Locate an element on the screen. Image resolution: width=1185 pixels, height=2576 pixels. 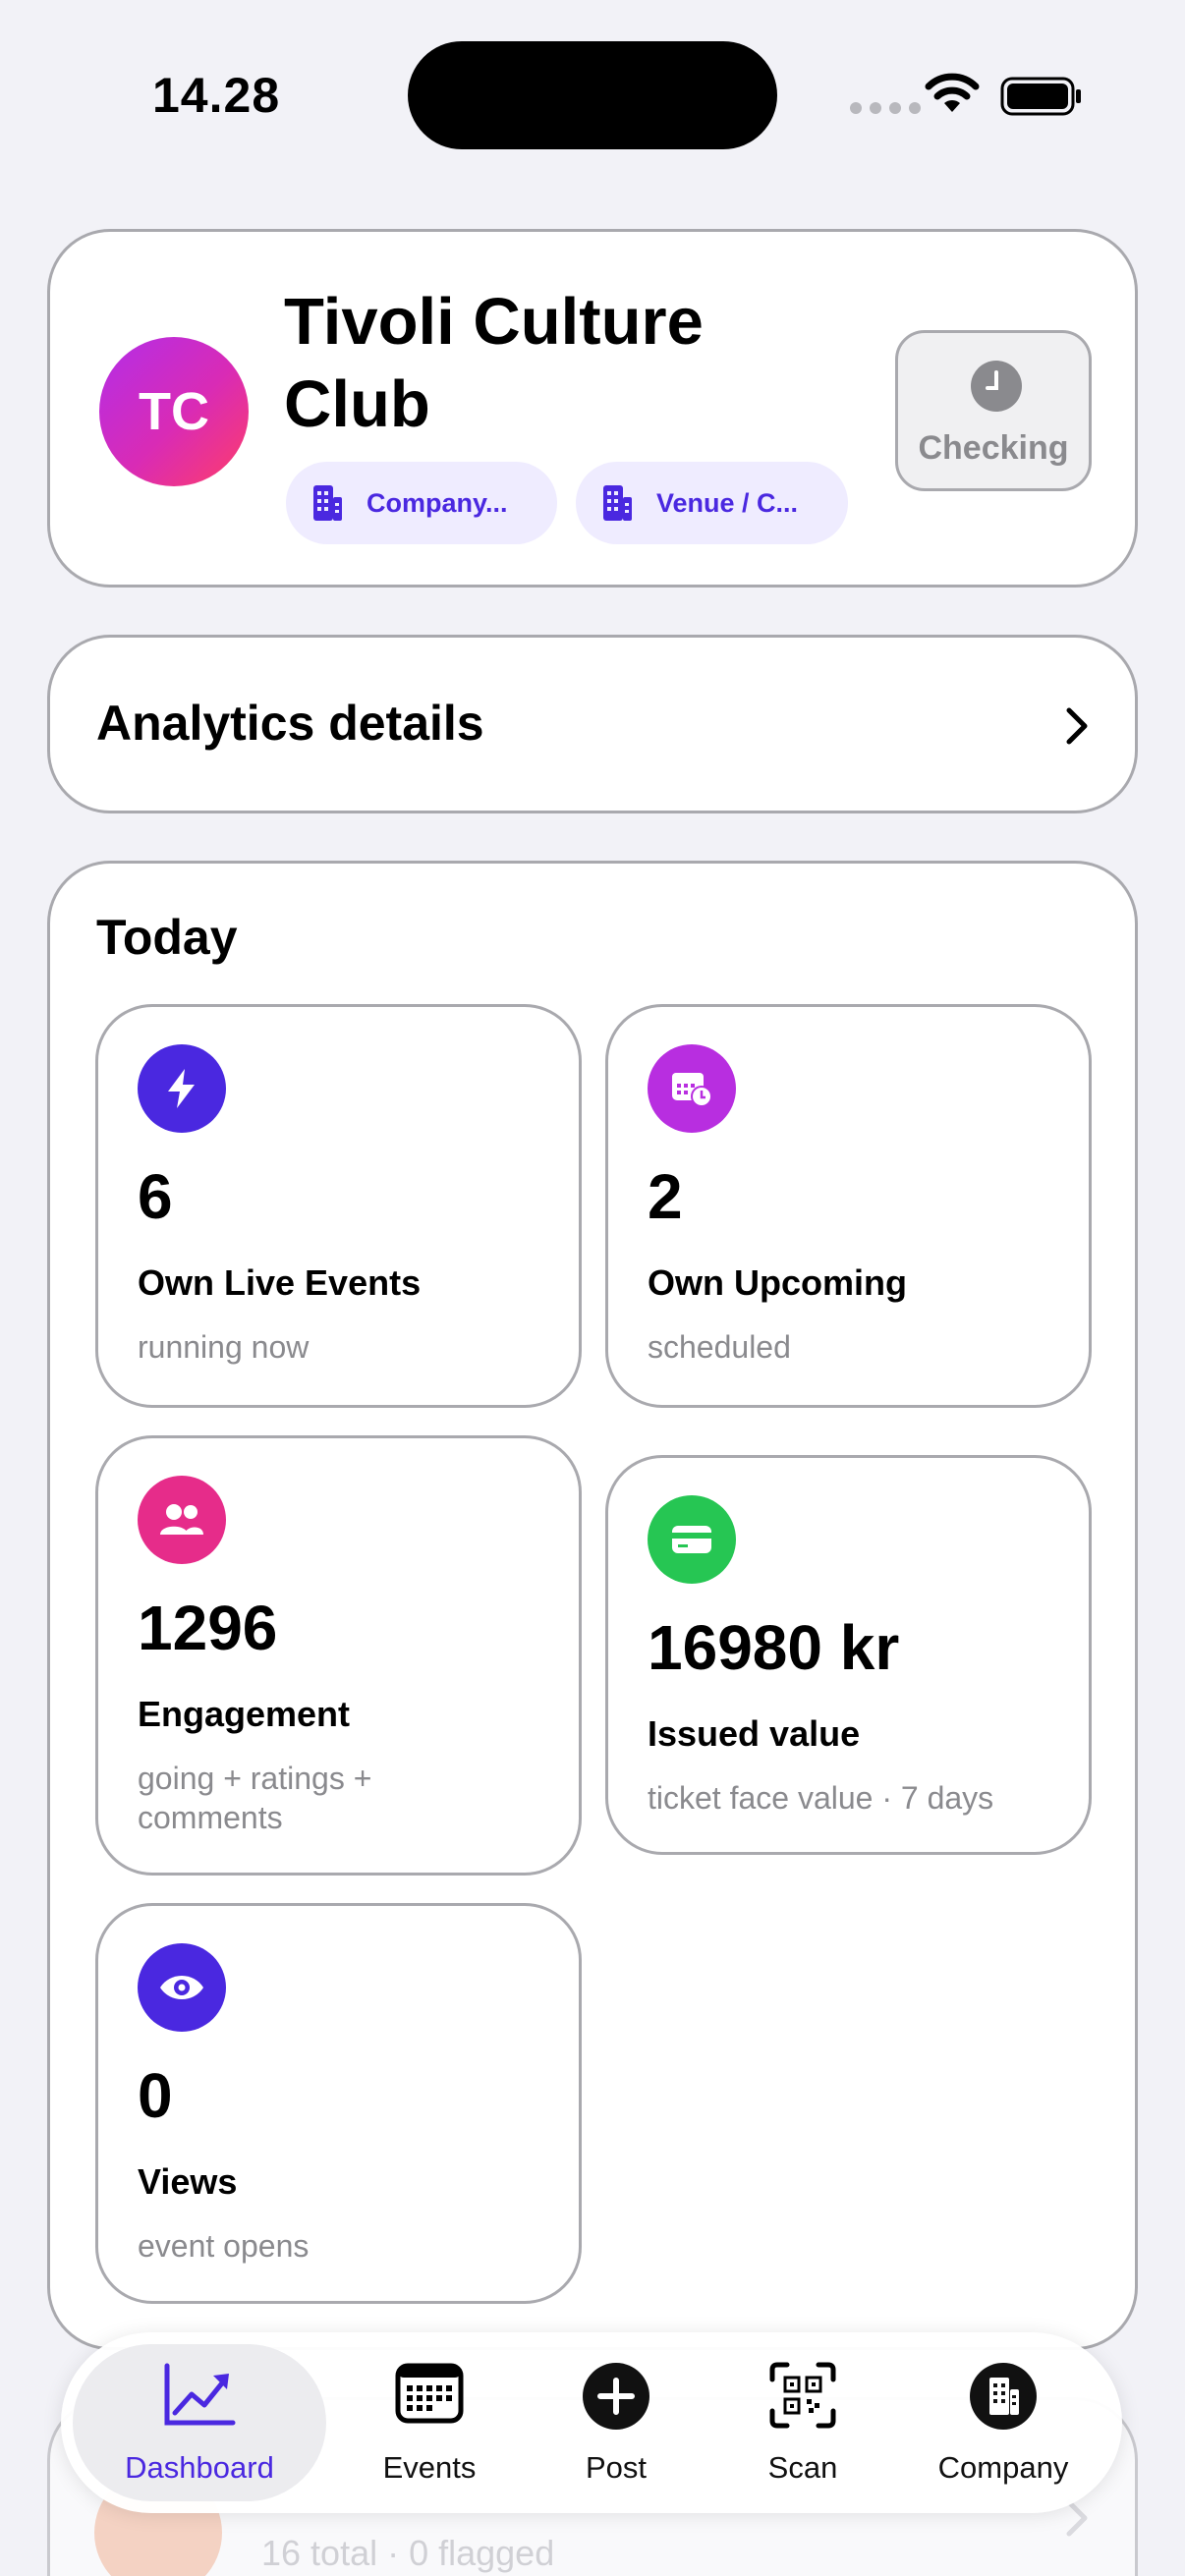
tab-post: Post is located at coordinates (616, 2422).